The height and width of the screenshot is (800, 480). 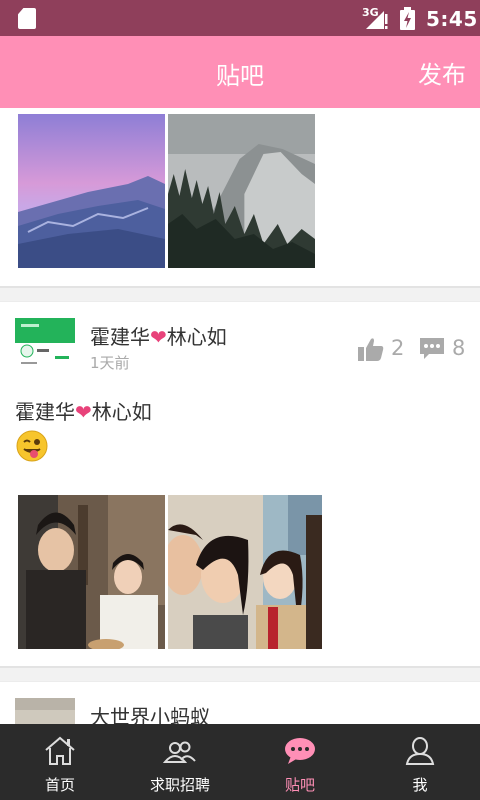 I want to click on thumbs-up-icon, so click(x=371, y=349).